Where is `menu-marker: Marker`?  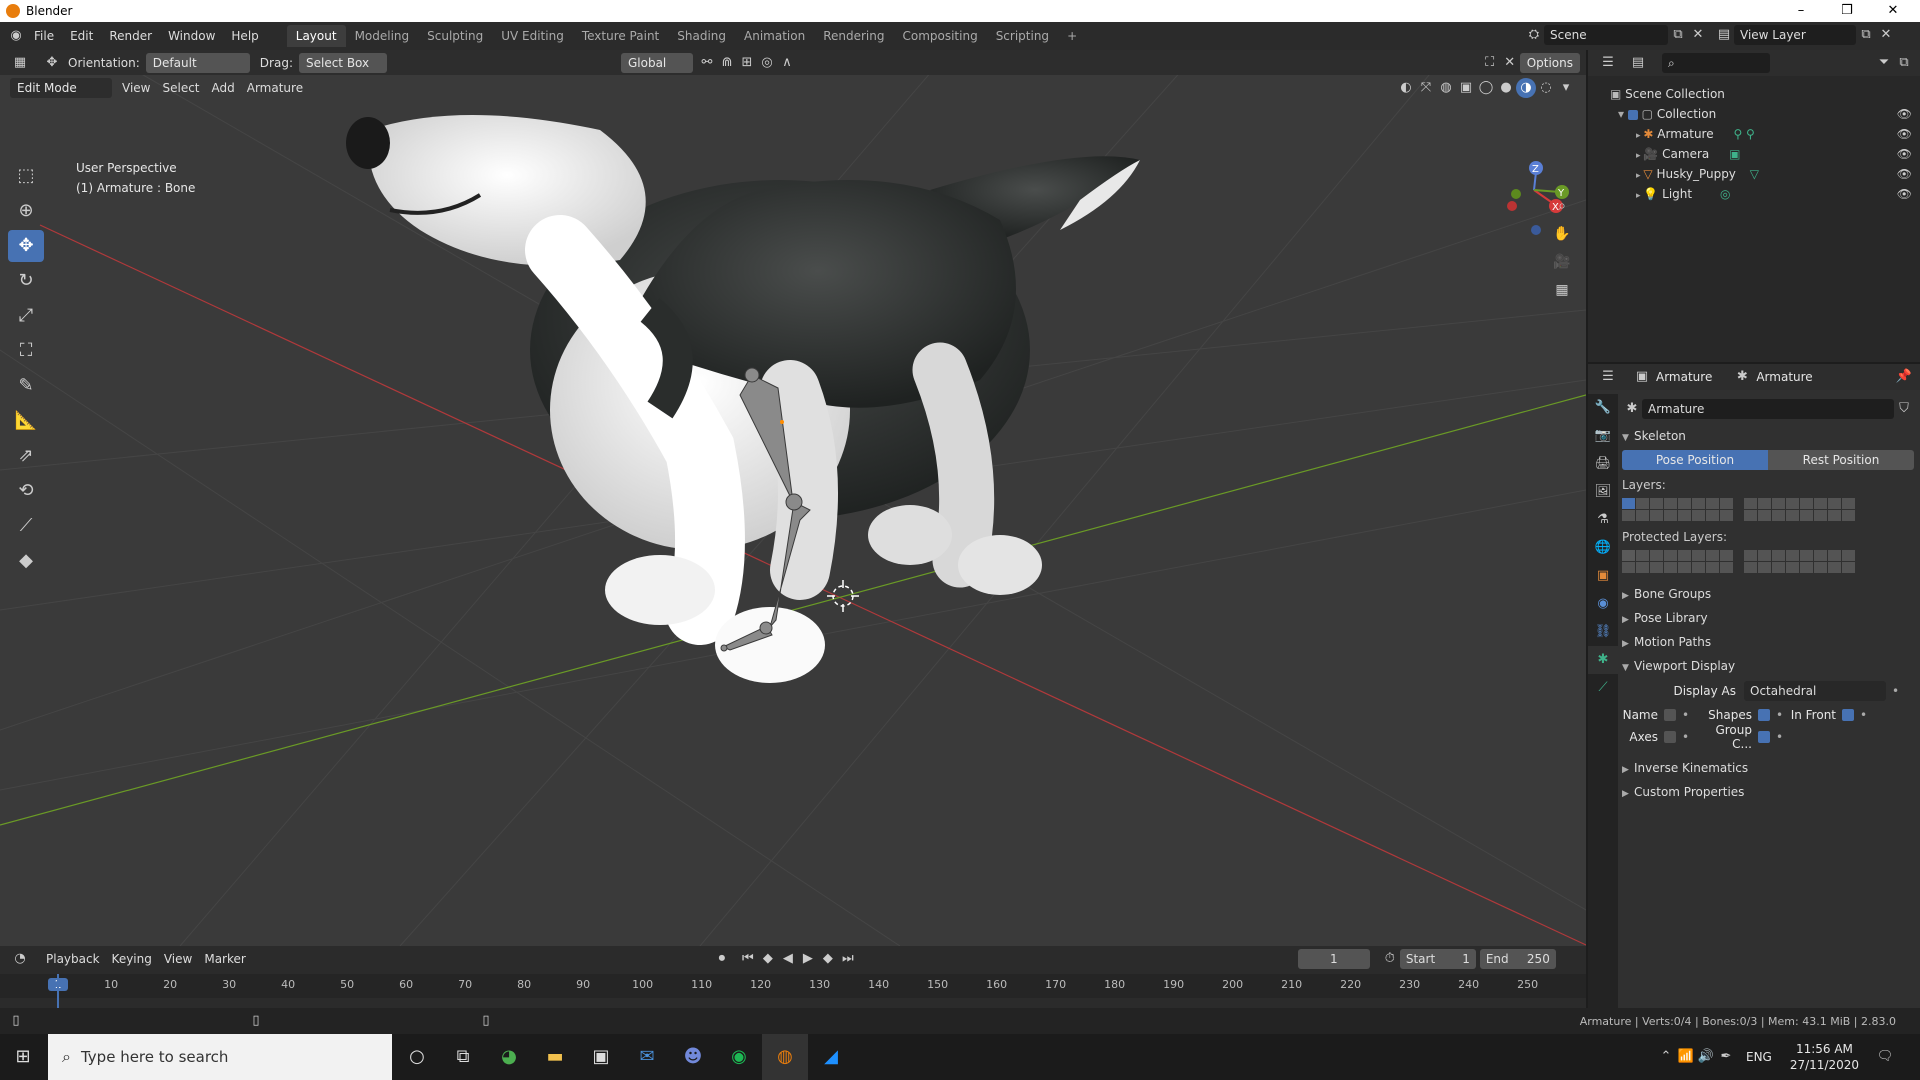 menu-marker: Marker is located at coordinates (224, 959).